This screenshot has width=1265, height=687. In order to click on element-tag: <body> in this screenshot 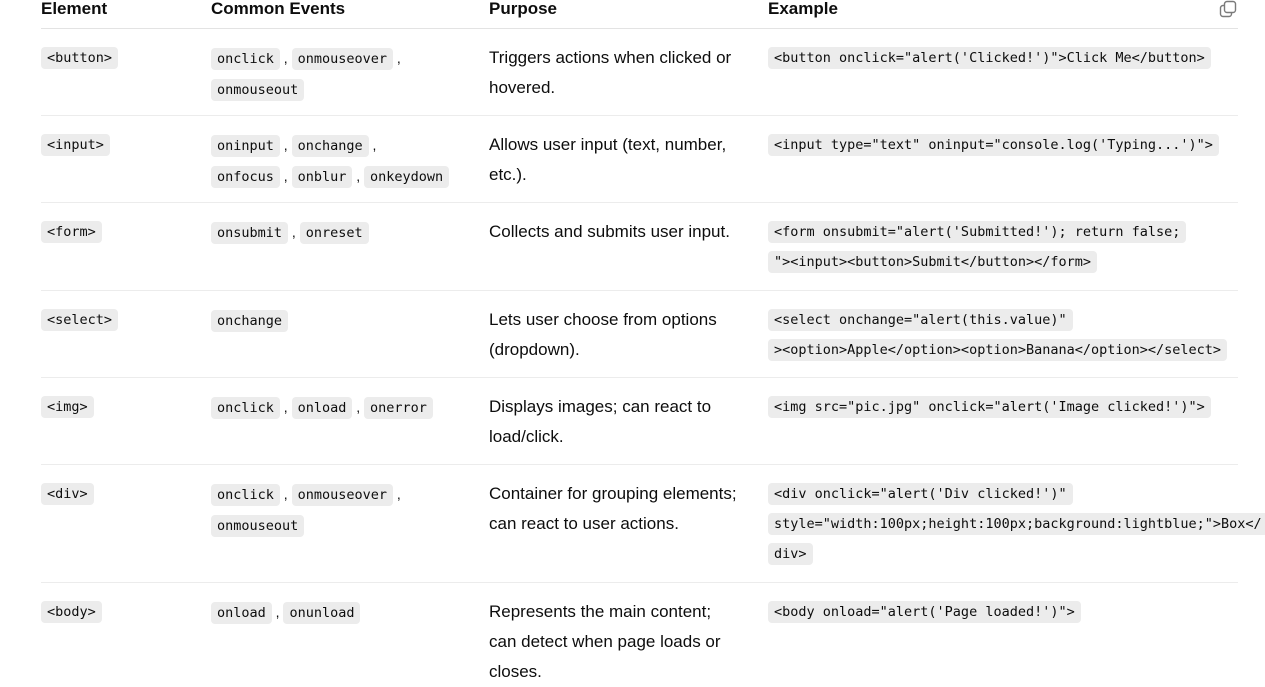, I will do `click(71, 612)`.